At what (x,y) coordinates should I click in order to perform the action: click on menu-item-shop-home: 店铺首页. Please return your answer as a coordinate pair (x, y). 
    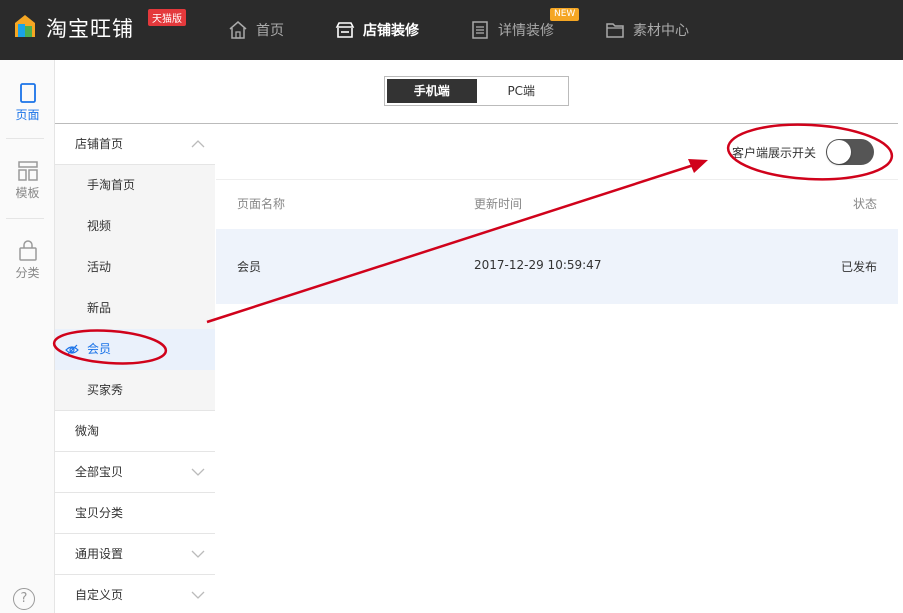
    Looking at the image, I should click on (135, 144).